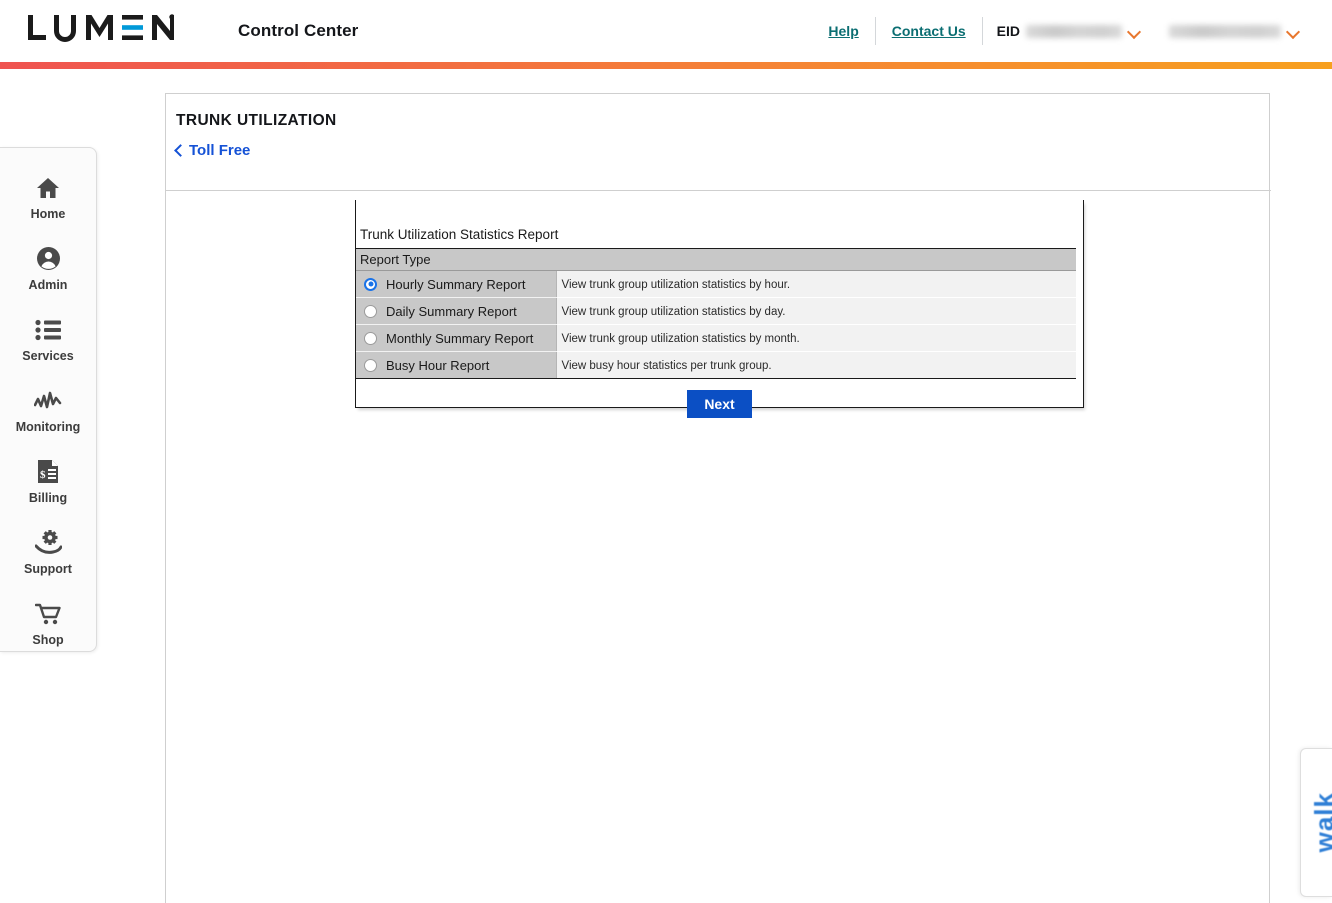  I want to click on sidebar-item-monitoring: Monitoring, so click(48, 410).